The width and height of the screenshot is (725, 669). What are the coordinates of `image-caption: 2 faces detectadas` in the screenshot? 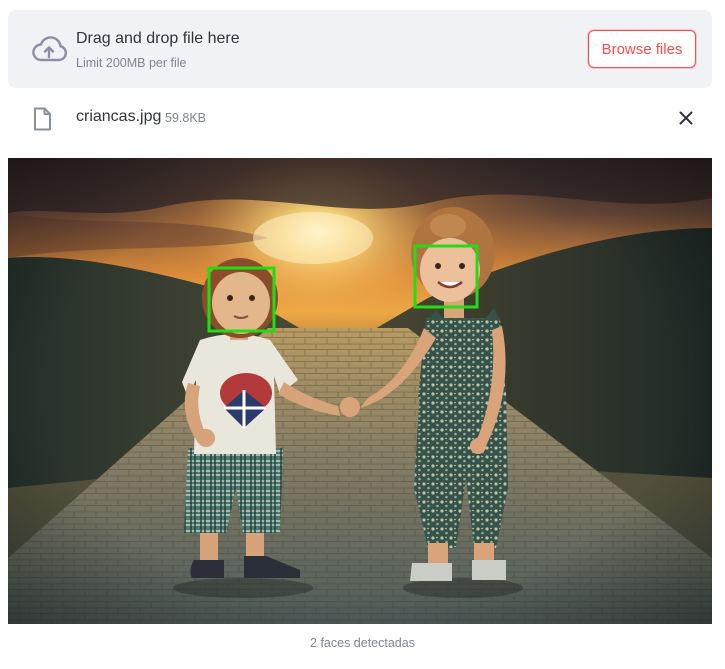 It's located at (362, 643).